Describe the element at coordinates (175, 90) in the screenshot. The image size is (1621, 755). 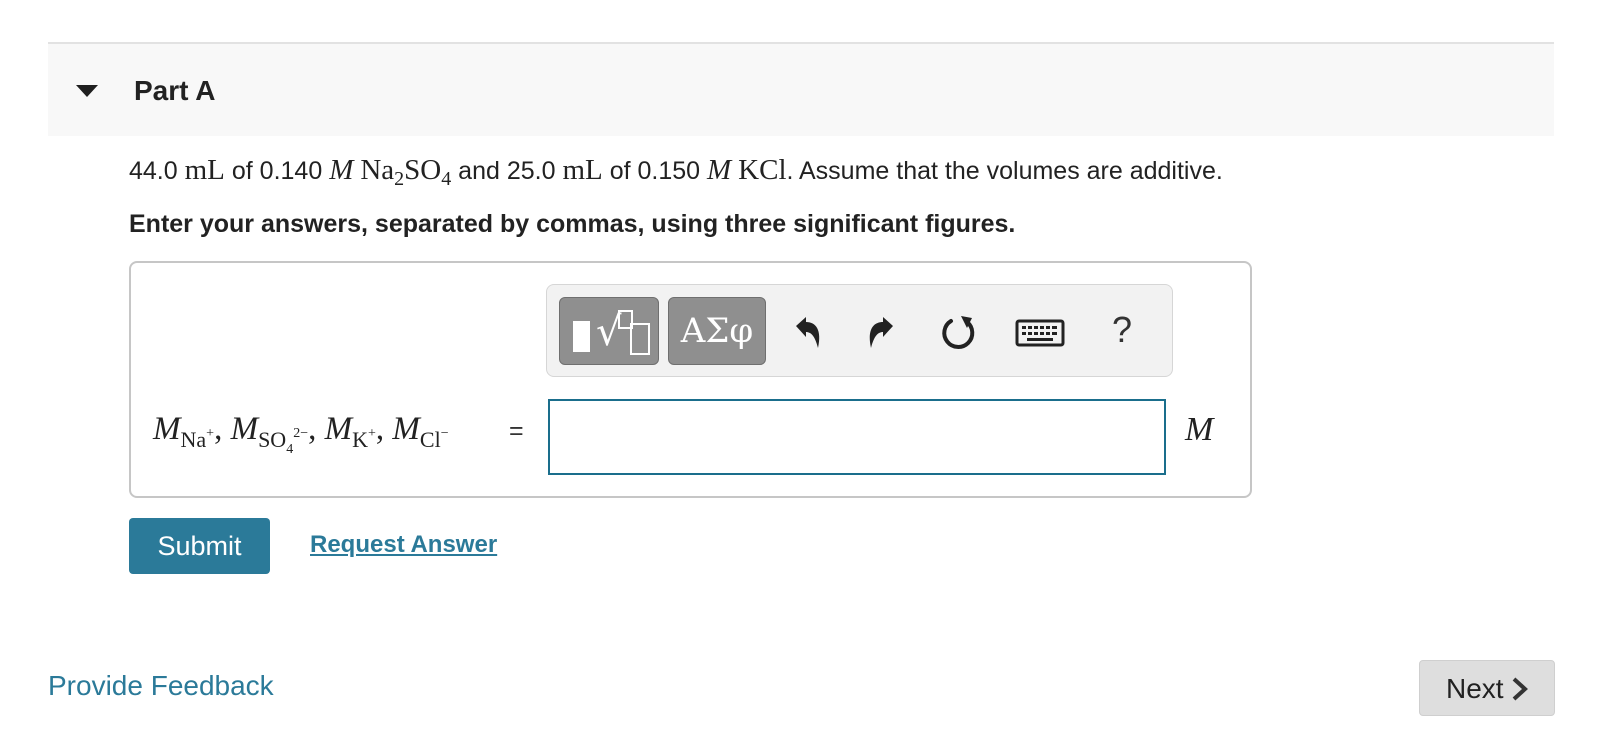
I see `part-title: Part A` at that location.